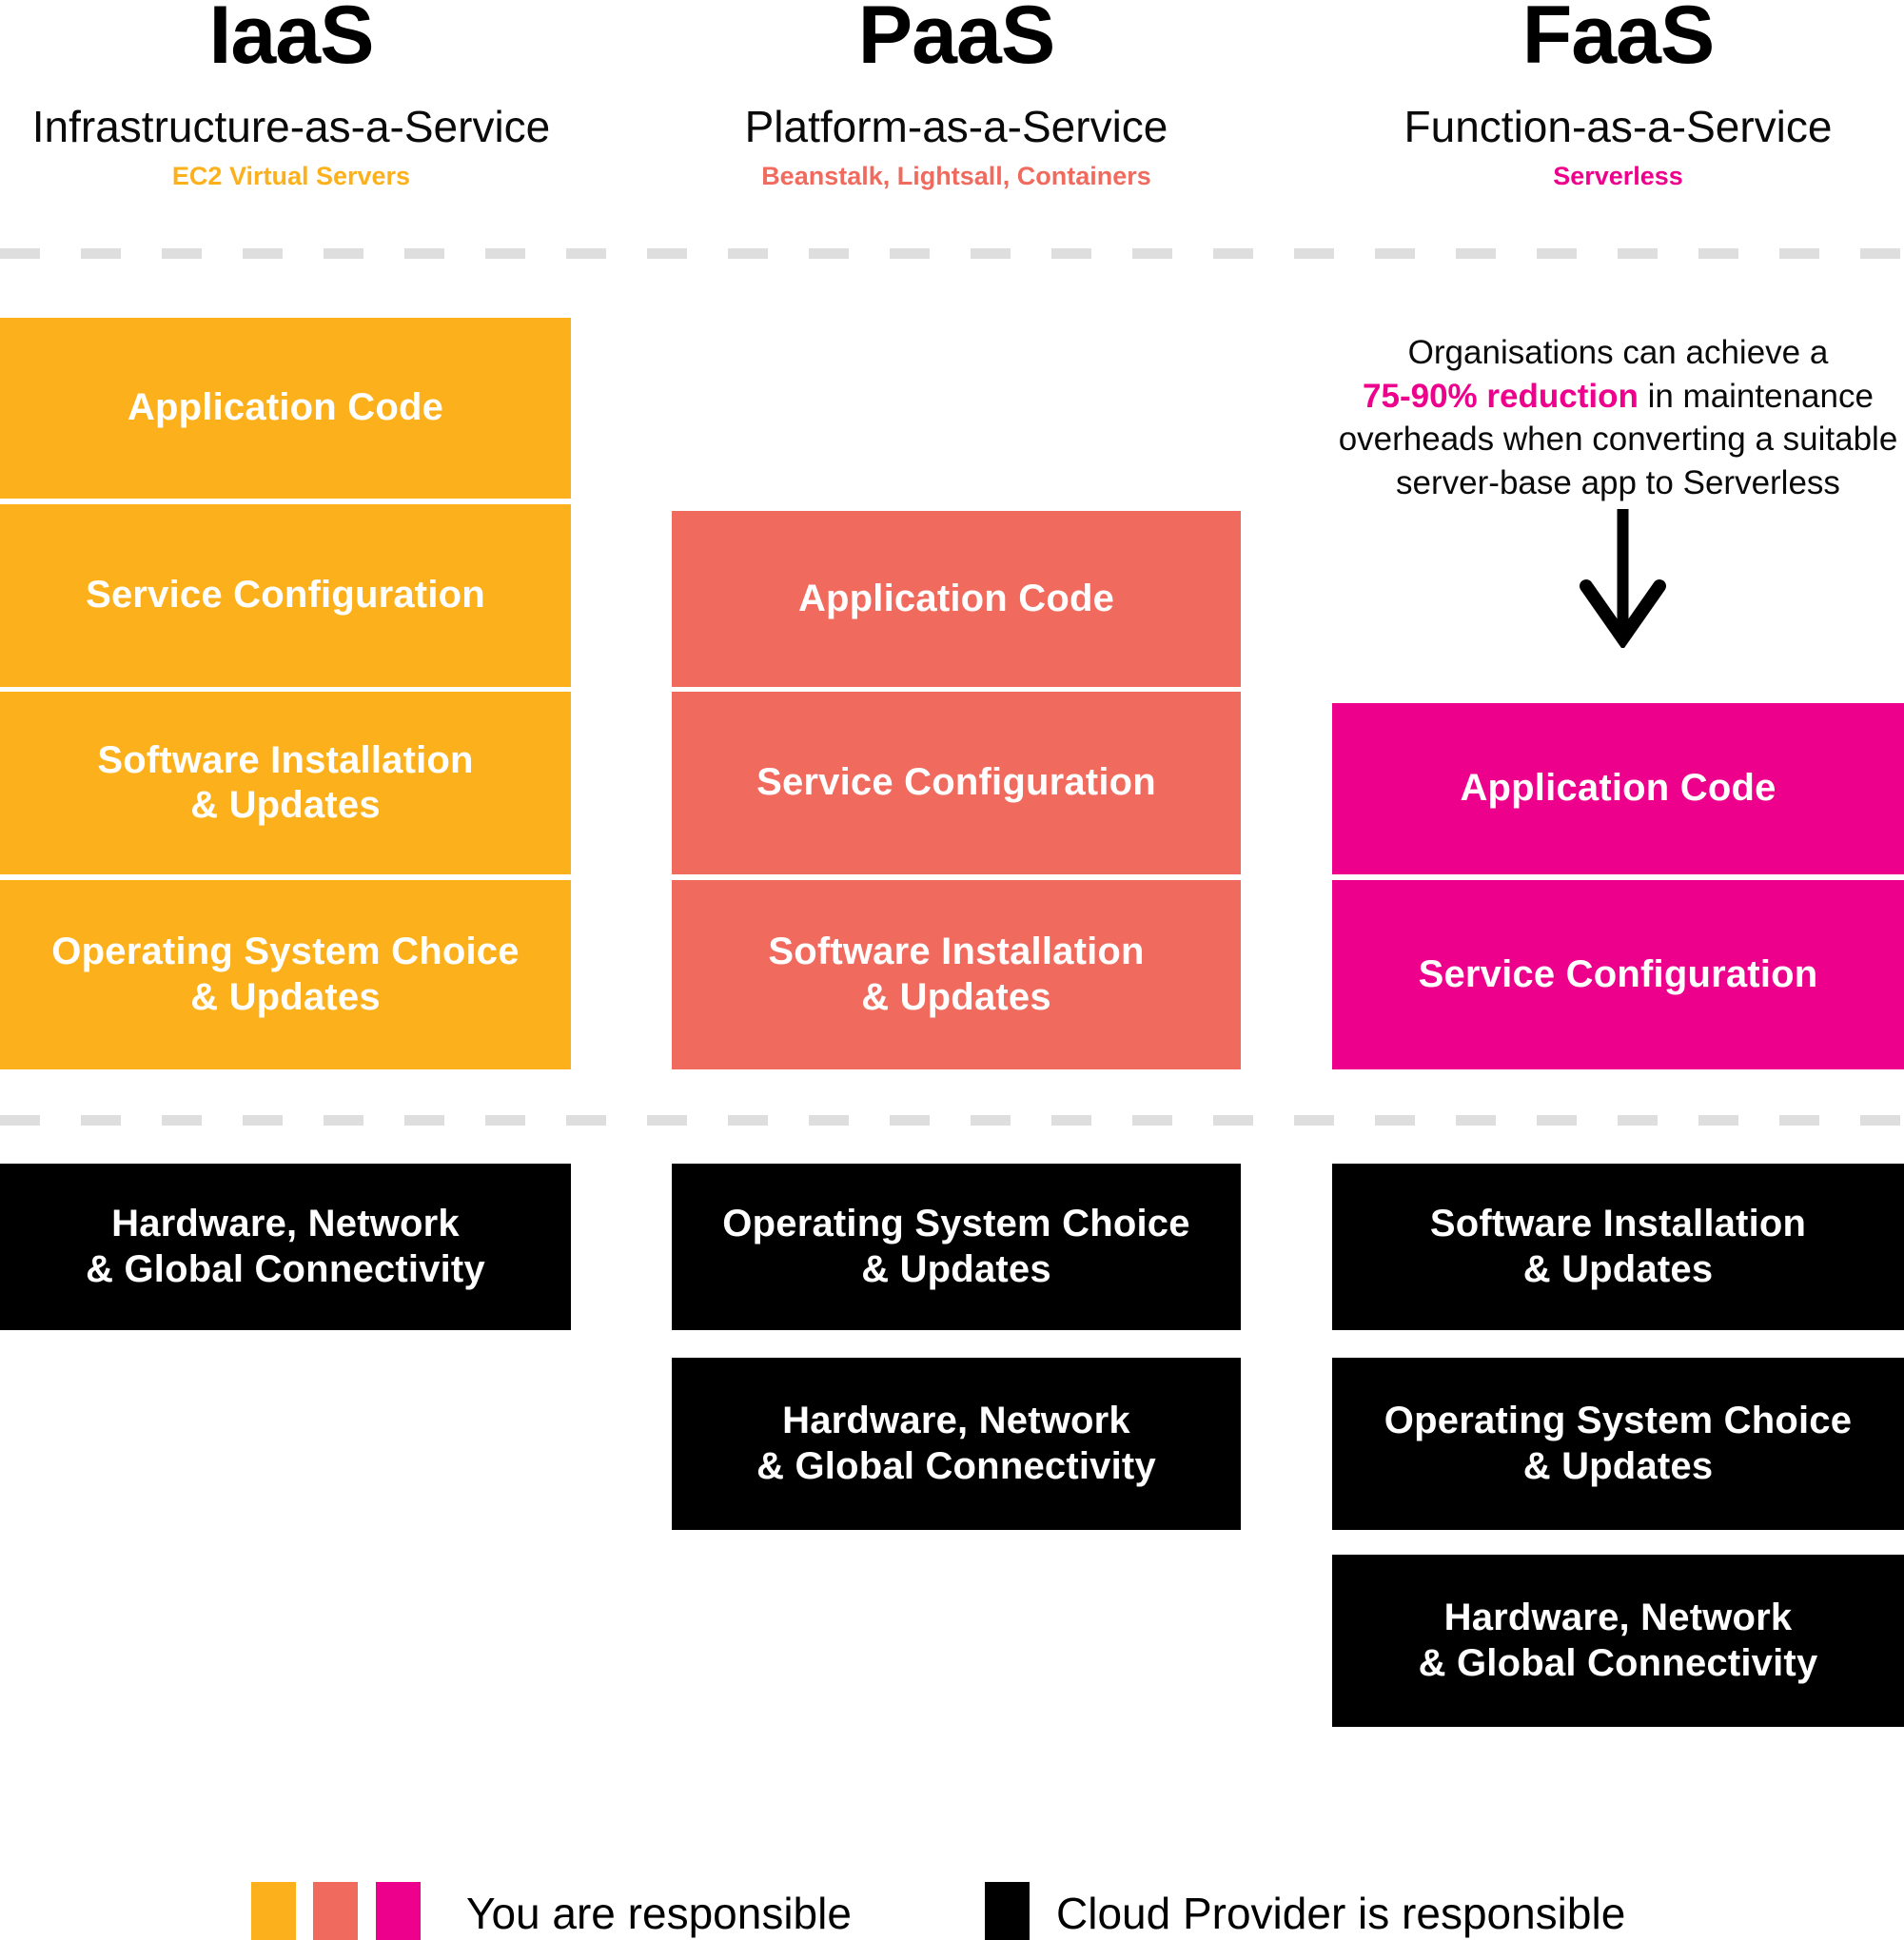 This screenshot has width=1904, height=1940. I want to click on iaas-customer-box-3: Software Installation & Updates, so click(285, 783).